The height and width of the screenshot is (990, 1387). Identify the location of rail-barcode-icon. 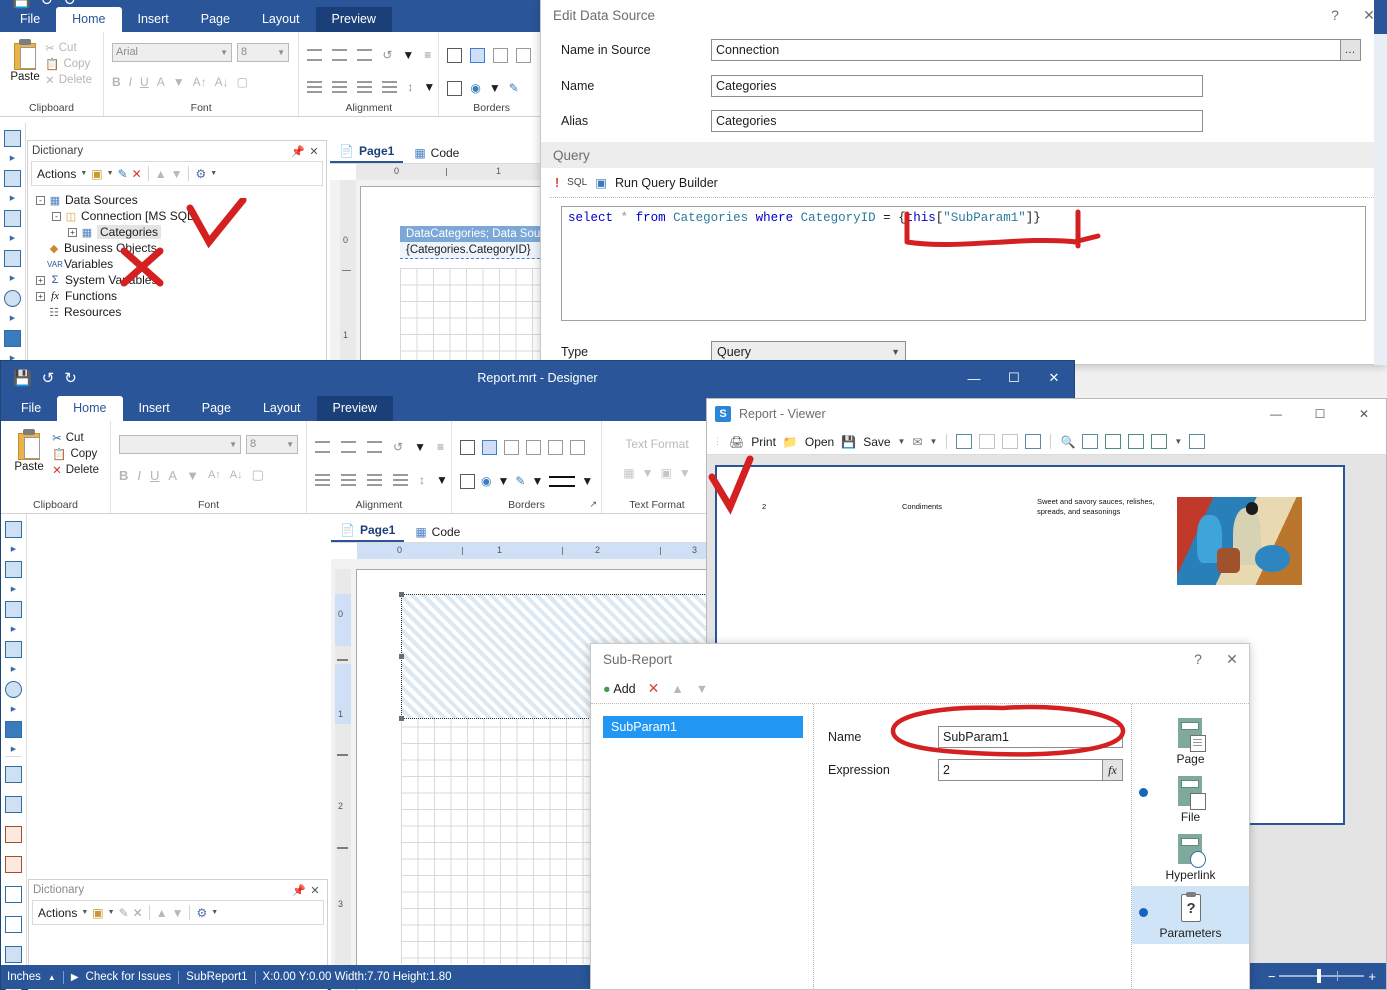
(12, 258).